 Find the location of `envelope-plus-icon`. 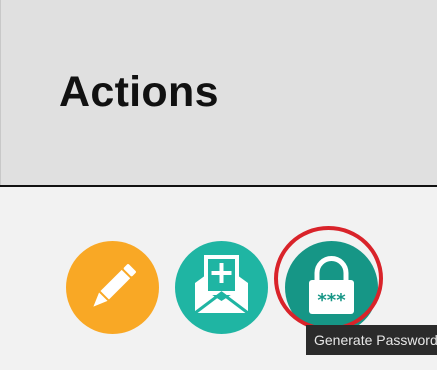

envelope-plus-icon is located at coordinates (221, 287).